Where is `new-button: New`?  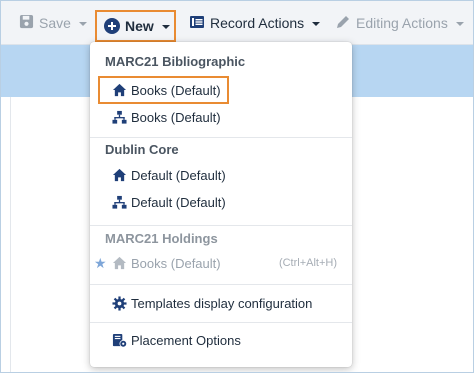 new-button: New is located at coordinates (135, 26).